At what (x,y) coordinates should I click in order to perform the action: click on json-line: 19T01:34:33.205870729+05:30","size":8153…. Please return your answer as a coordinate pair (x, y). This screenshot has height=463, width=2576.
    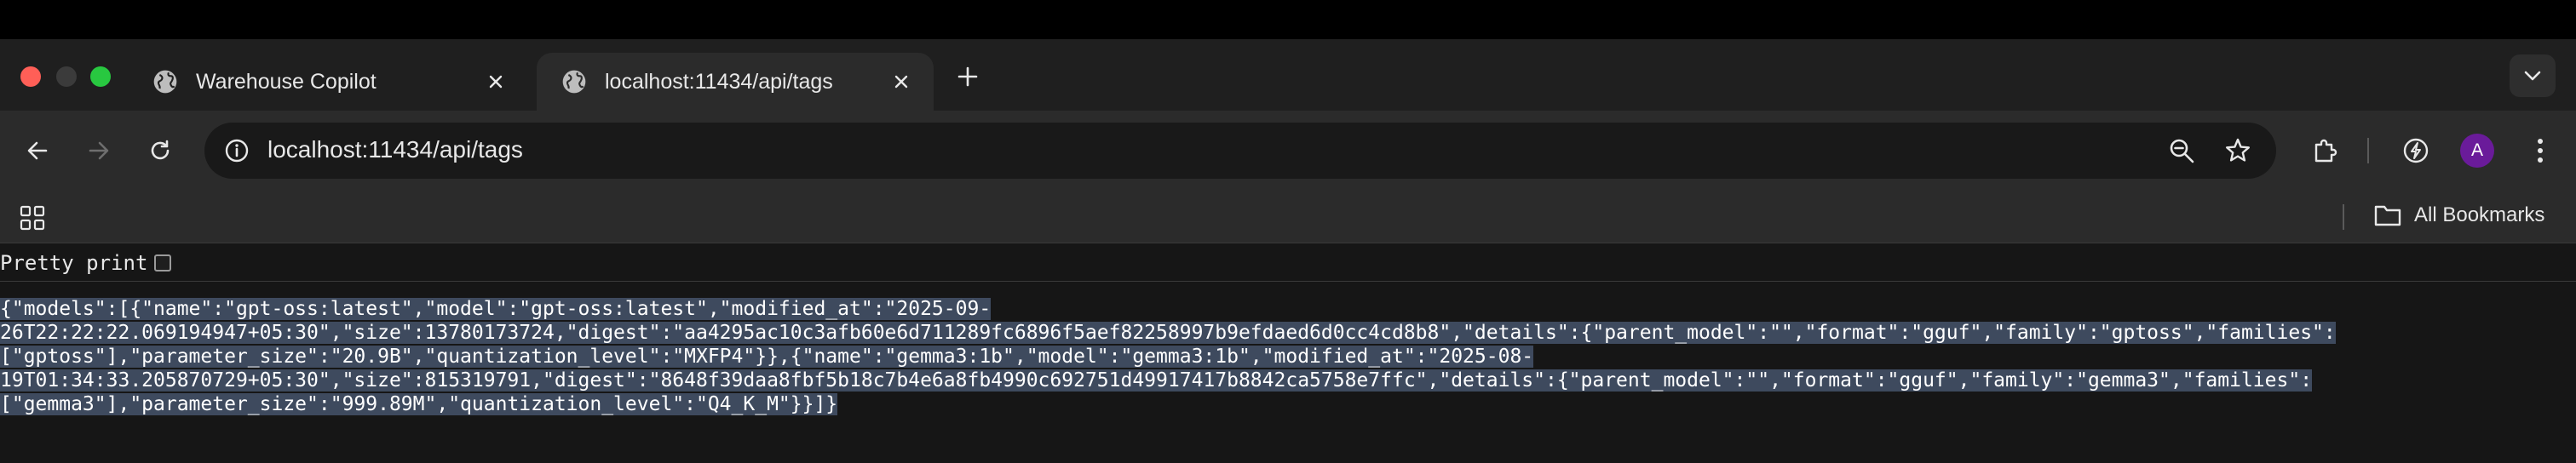
    Looking at the image, I should click on (1156, 380).